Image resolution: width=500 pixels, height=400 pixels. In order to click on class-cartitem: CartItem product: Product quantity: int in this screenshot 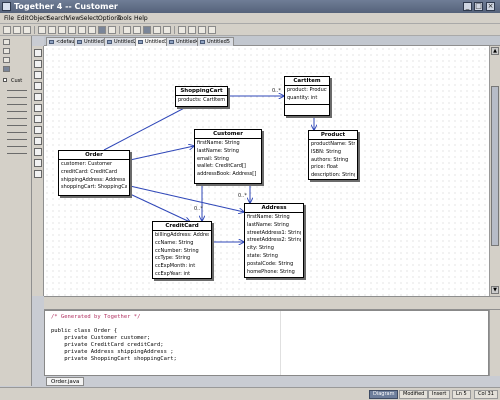, I will do `click(307, 96)`.